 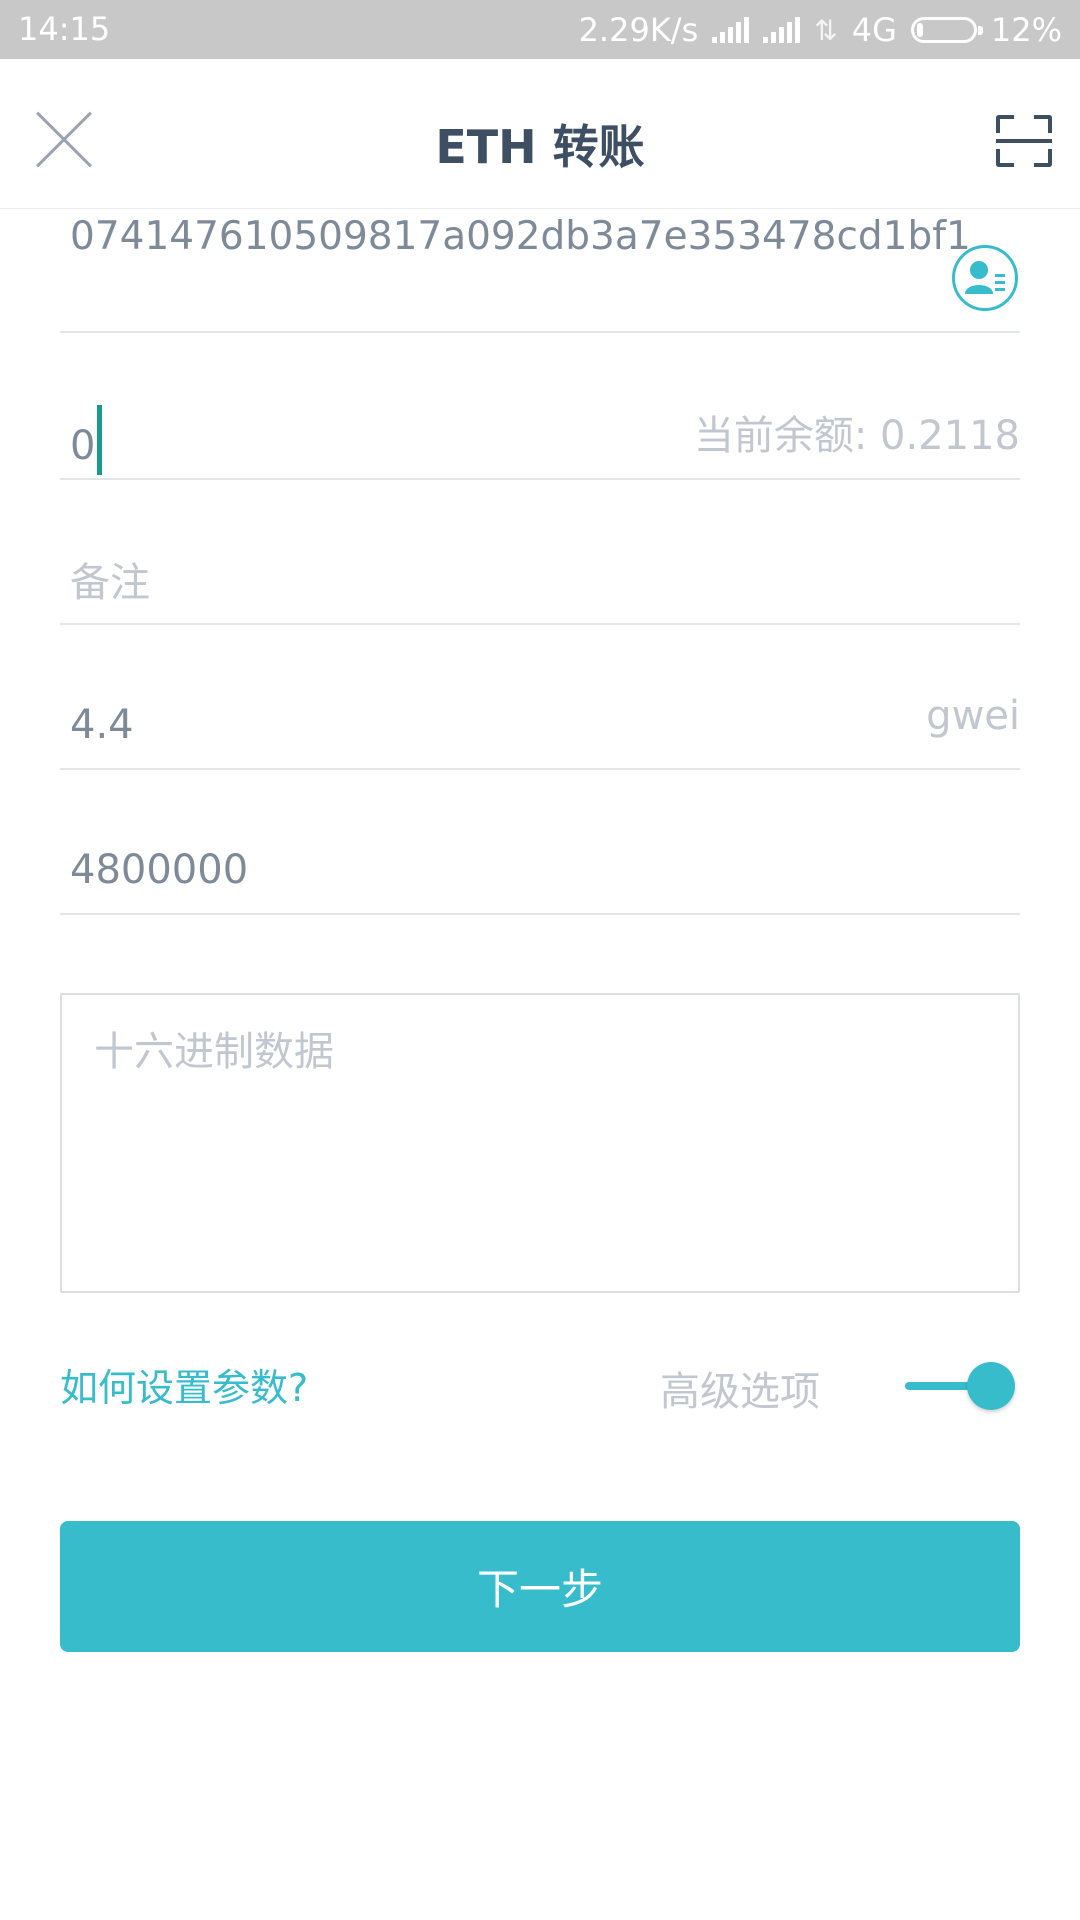 I want to click on hex-data-placeholder: 十六进制数据, so click(x=214, y=1052).